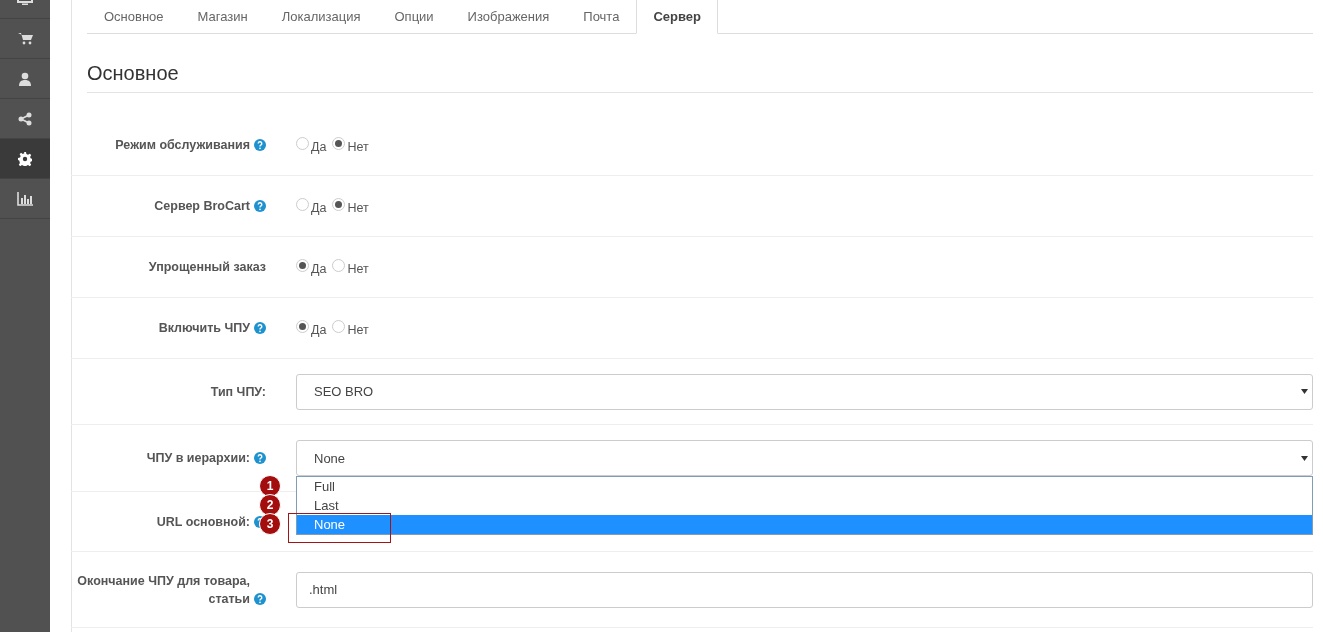  I want to click on field-label: Режим обслуживания, so click(182, 145).